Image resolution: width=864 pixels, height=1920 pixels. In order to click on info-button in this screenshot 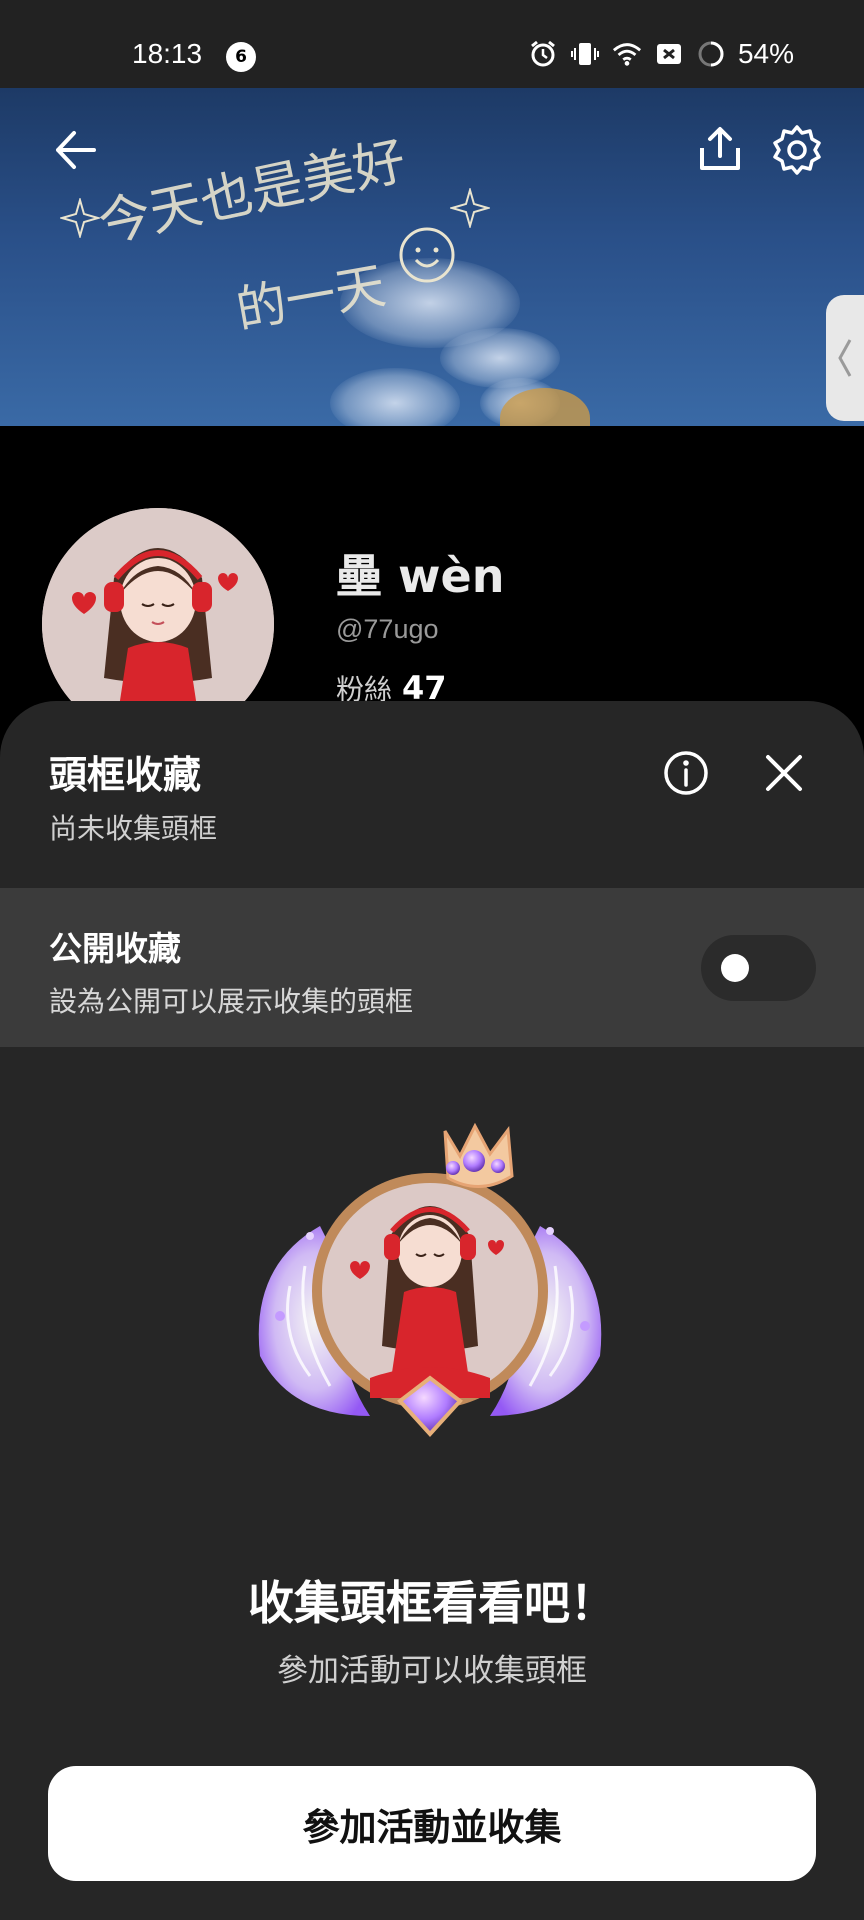, I will do `click(686, 773)`.